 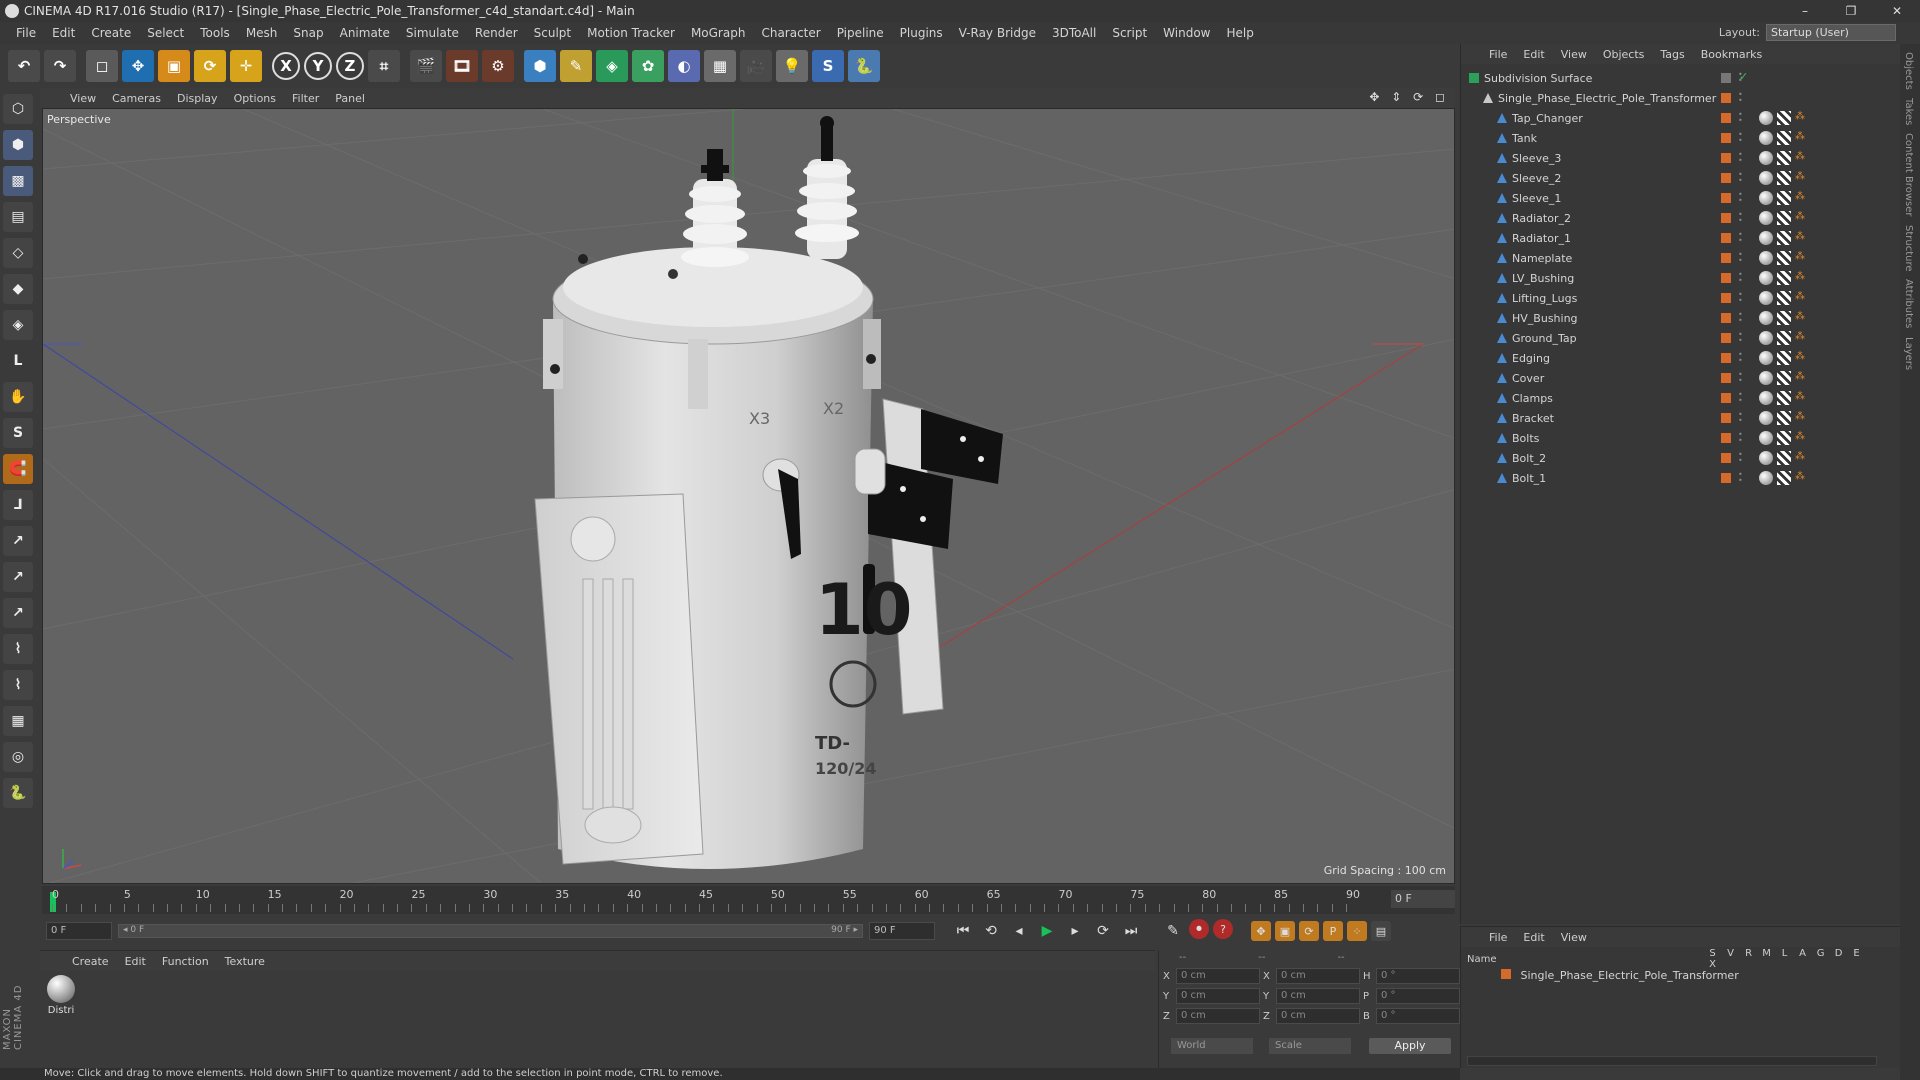 What do you see at coordinates (1498, 54) in the screenshot?
I see `object-menu-file: File` at bounding box center [1498, 54].